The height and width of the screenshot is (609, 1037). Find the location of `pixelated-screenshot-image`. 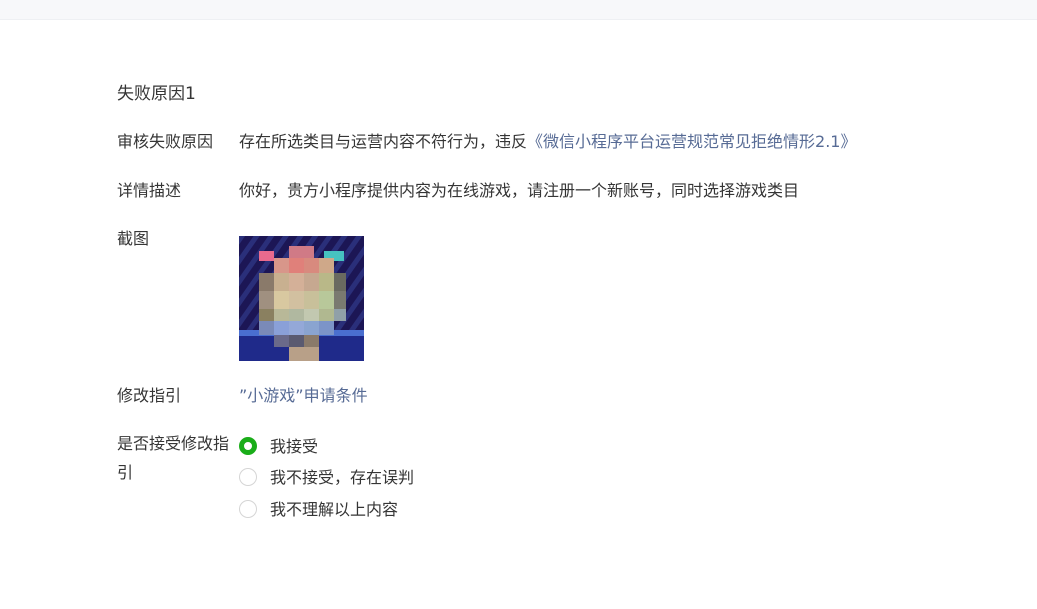

pixelated-screenshot-image is located at coordinates (301, 298).